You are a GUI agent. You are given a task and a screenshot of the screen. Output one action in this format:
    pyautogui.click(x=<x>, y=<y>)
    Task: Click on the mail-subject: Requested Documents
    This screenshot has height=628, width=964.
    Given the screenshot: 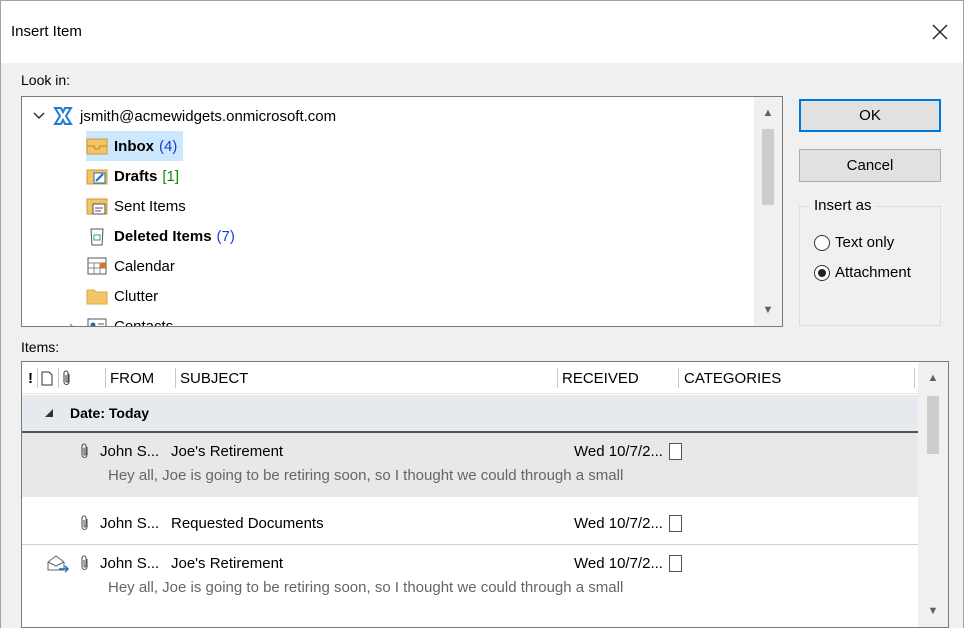 What is the action you would take?
    pyautogui.click(x=247, y=523)
    